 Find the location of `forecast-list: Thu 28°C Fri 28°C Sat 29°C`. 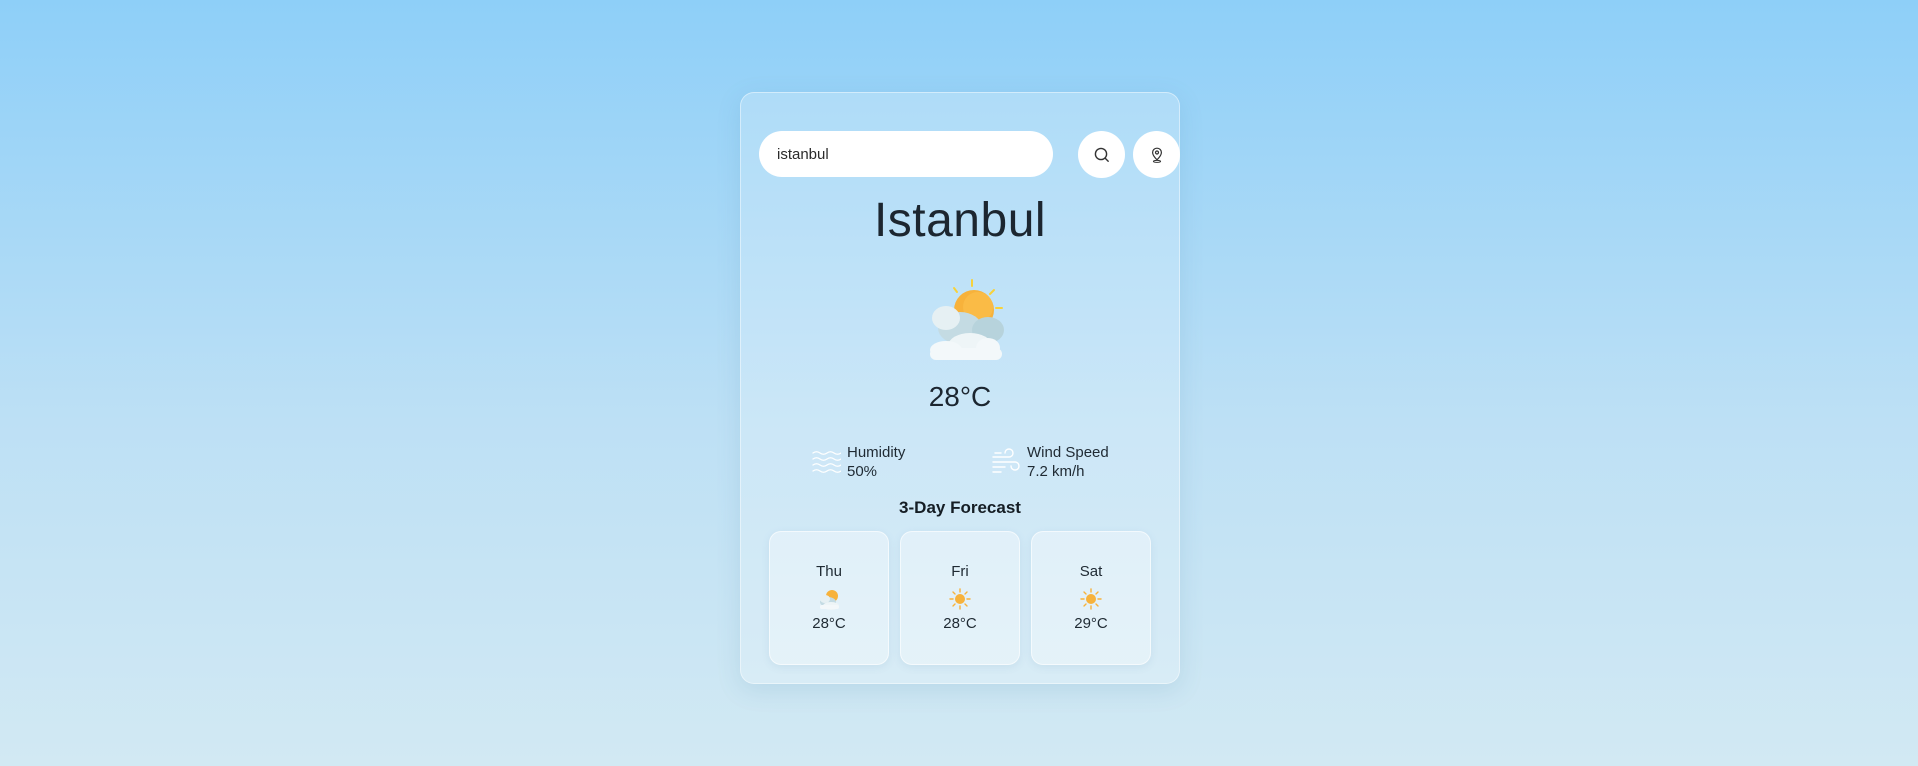

forecast-list: Thu 28°C Fri 28°C Sat 29°C is located at coordinates (961, 599).